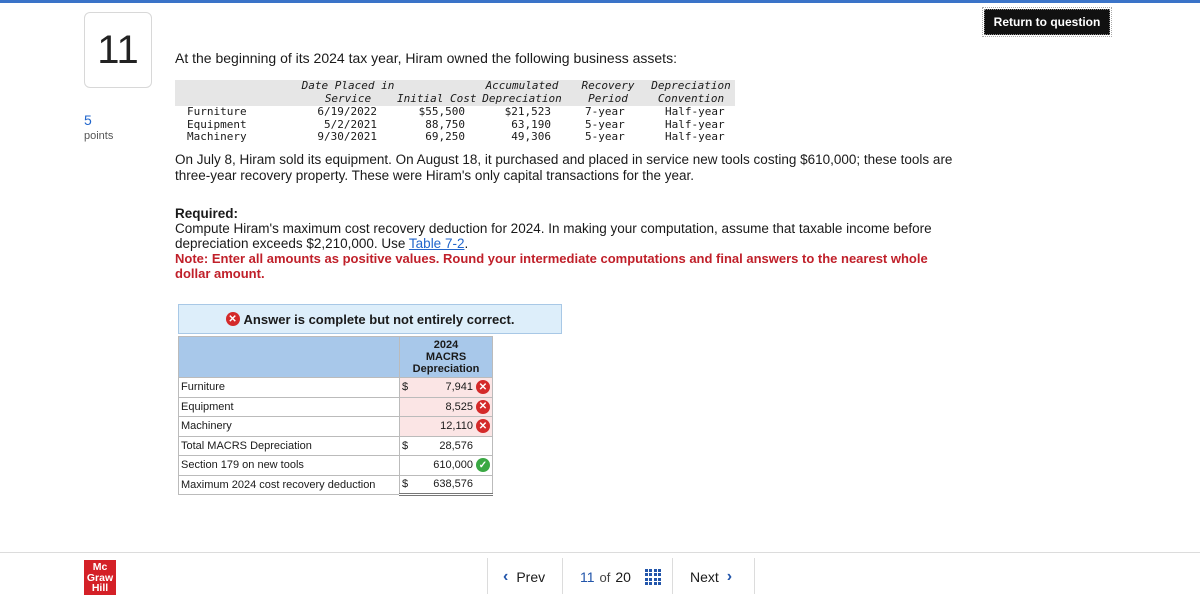 Image resolution: width=1200 pixels, height=601 pixels. What do you see at coordinates (524, 577) in the screenshot?
I see `prev-button: ‹ Prev` at bounding box center [524, 577].